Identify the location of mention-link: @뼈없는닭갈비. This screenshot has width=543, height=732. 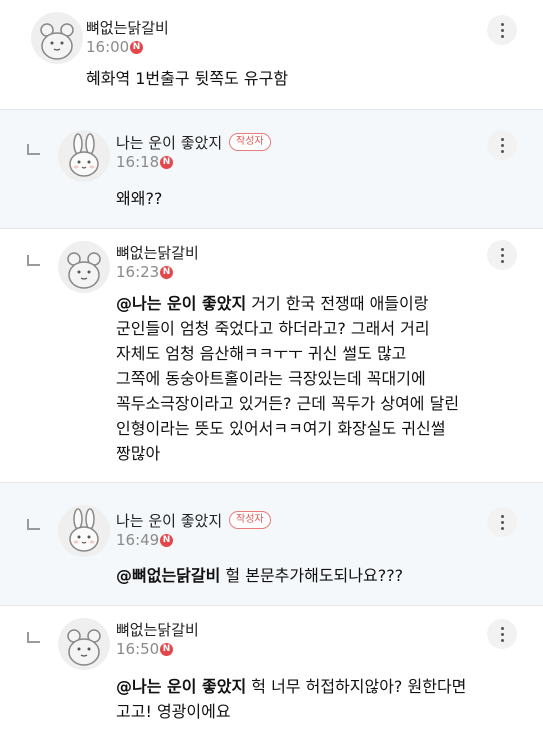
(168, 575).